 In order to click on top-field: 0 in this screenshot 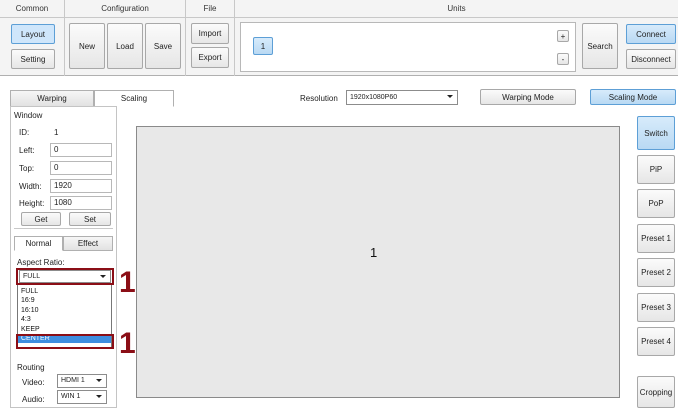, I will do `click(81, 168)`.